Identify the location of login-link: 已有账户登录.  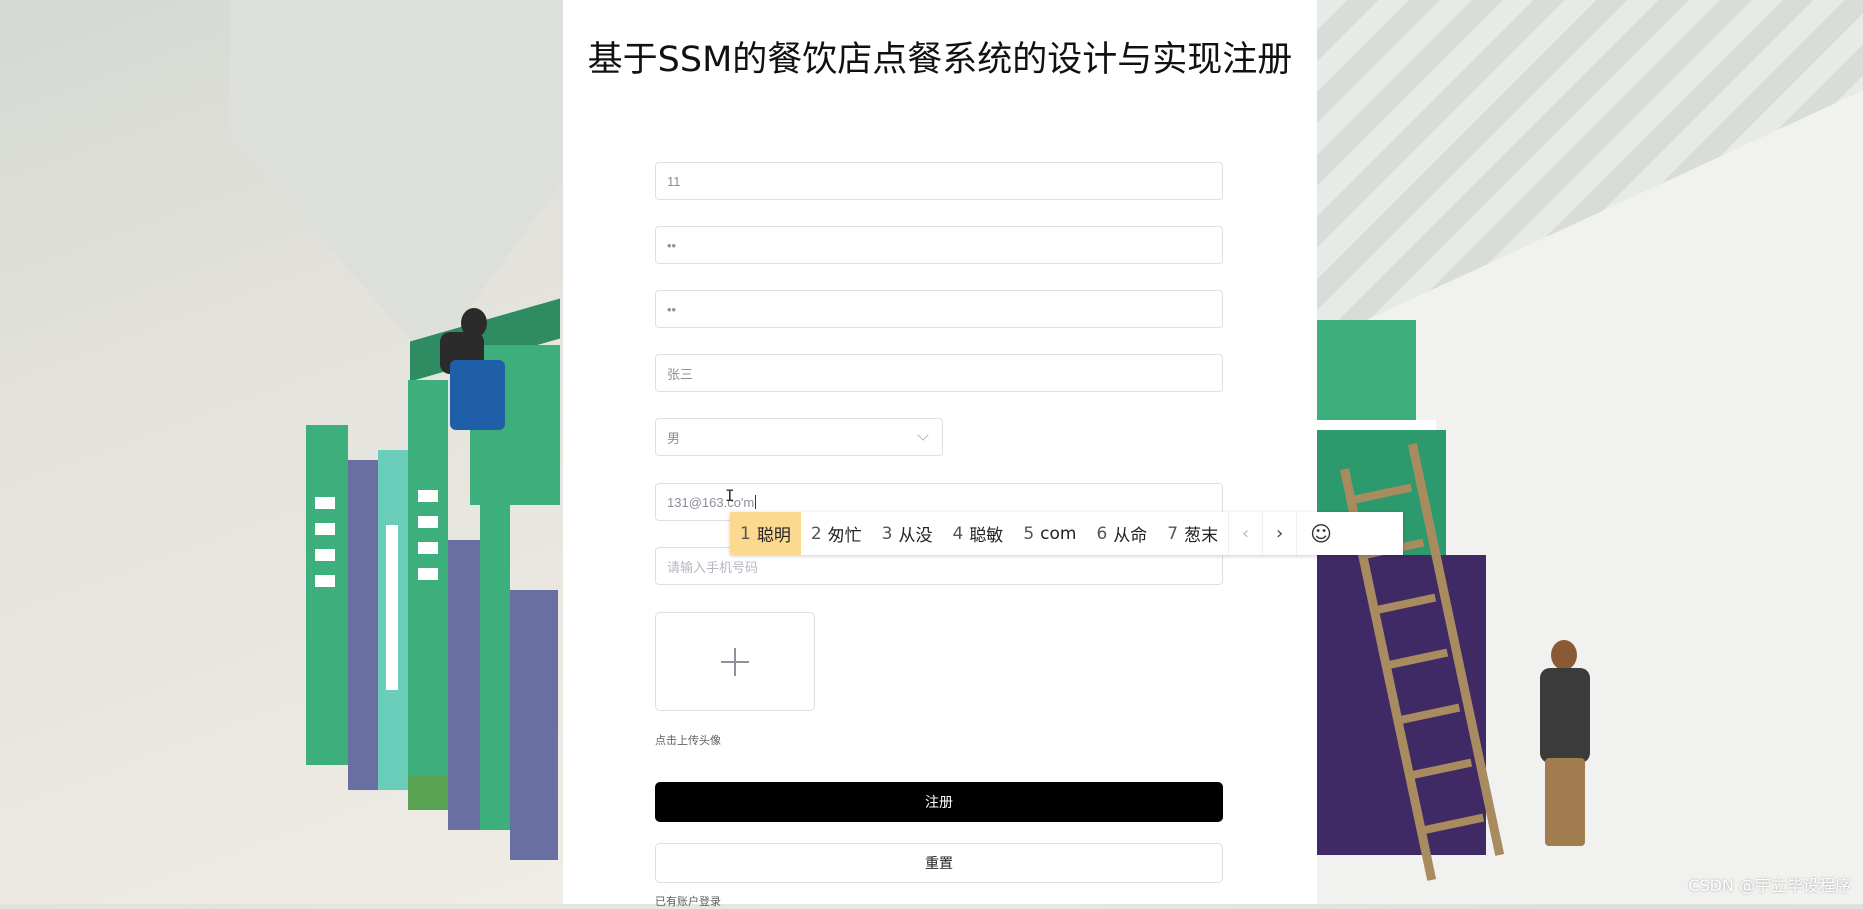
(688, 901).